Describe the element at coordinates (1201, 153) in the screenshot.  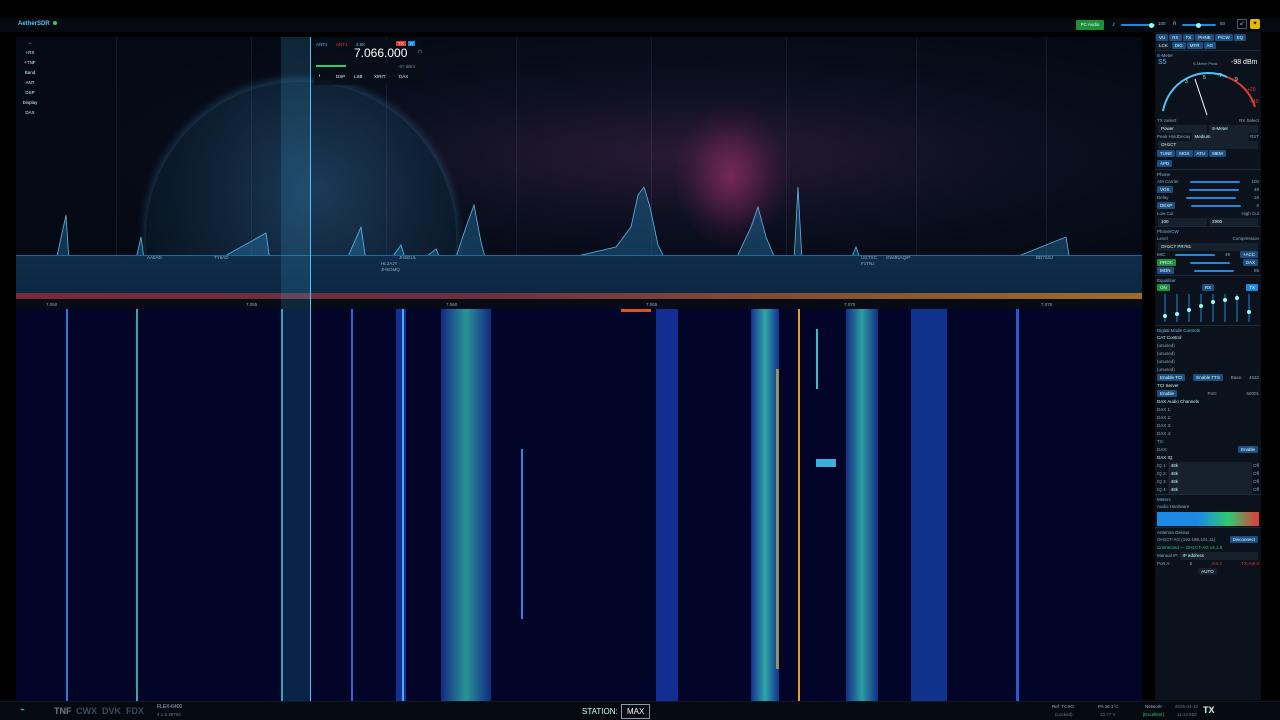
I see `atu-button: ATU` at that location.